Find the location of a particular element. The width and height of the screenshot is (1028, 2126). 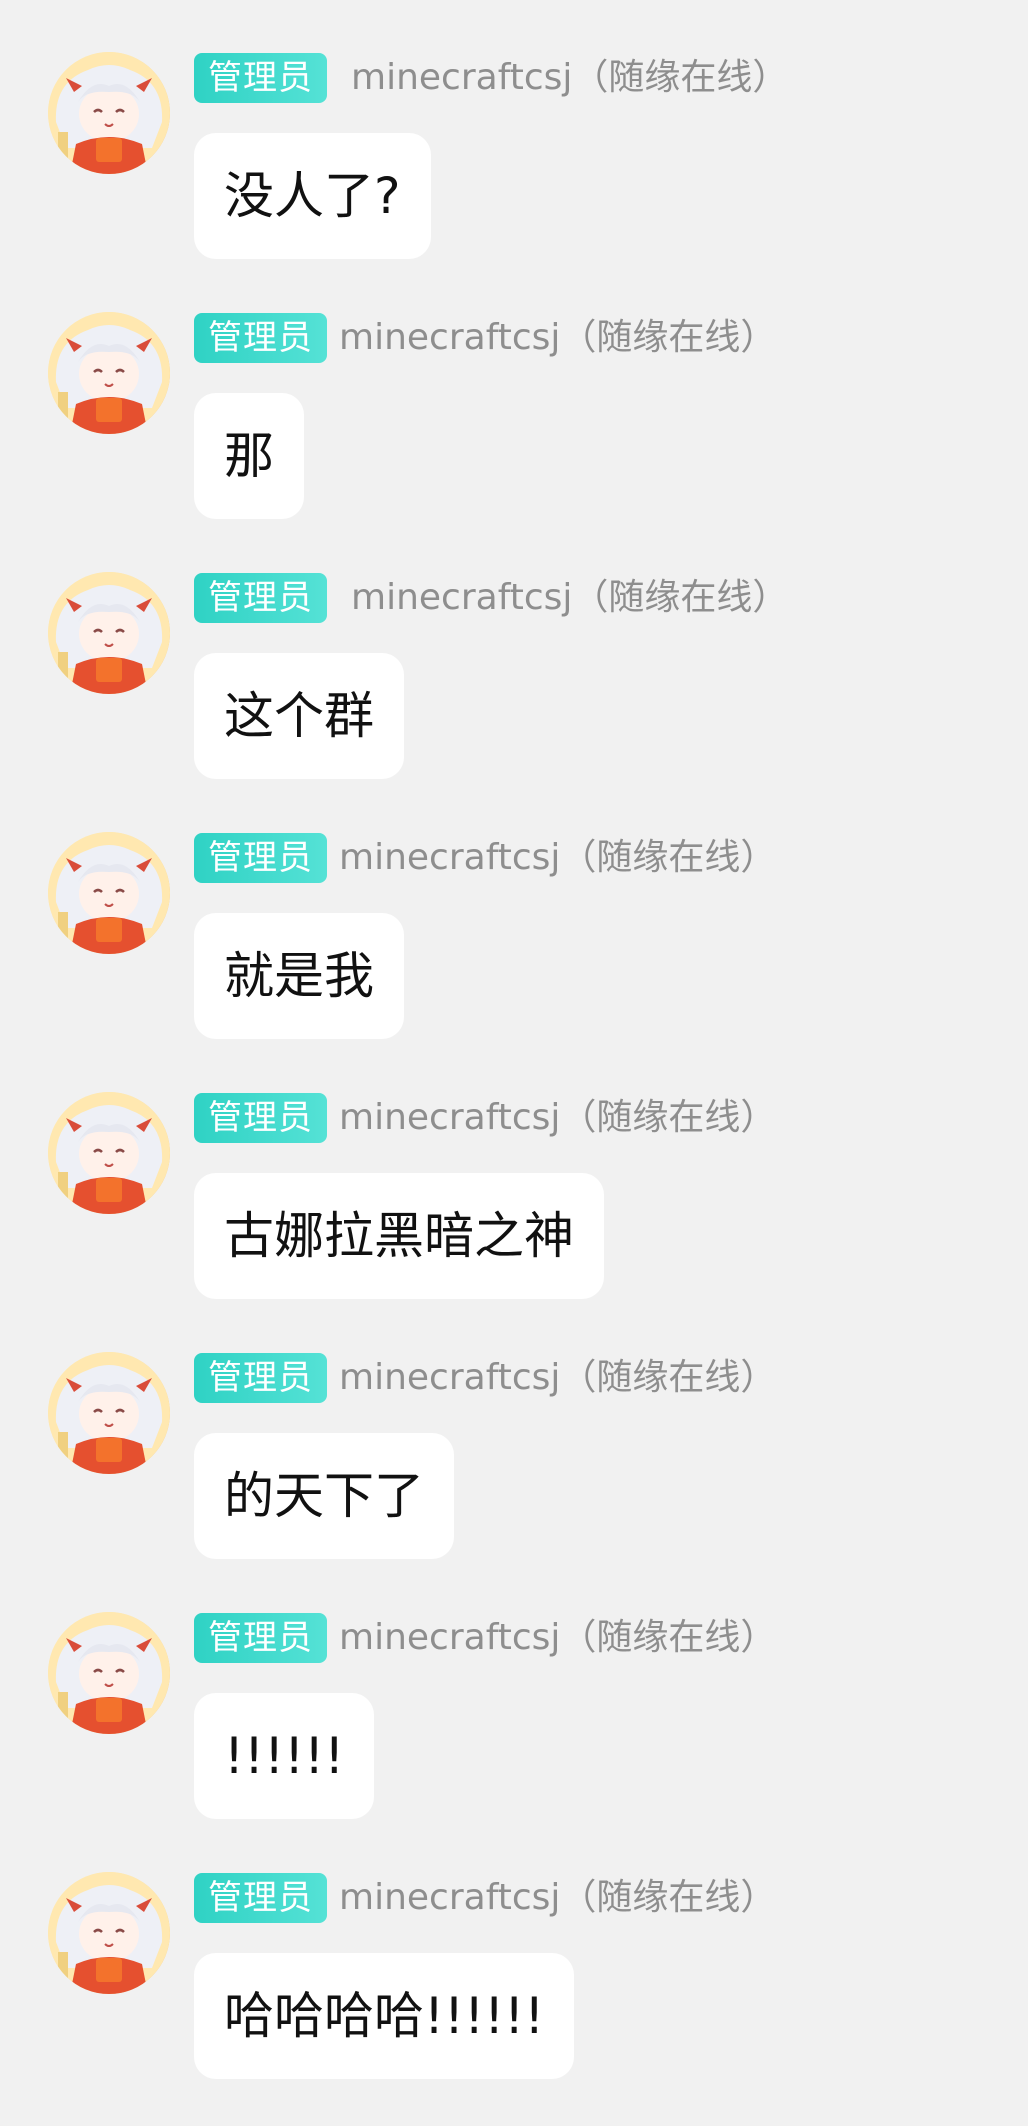

chat-message: 管理员 minecraftcsj（随缘在线） !!!!!! is located at coordinates (514, 1690).